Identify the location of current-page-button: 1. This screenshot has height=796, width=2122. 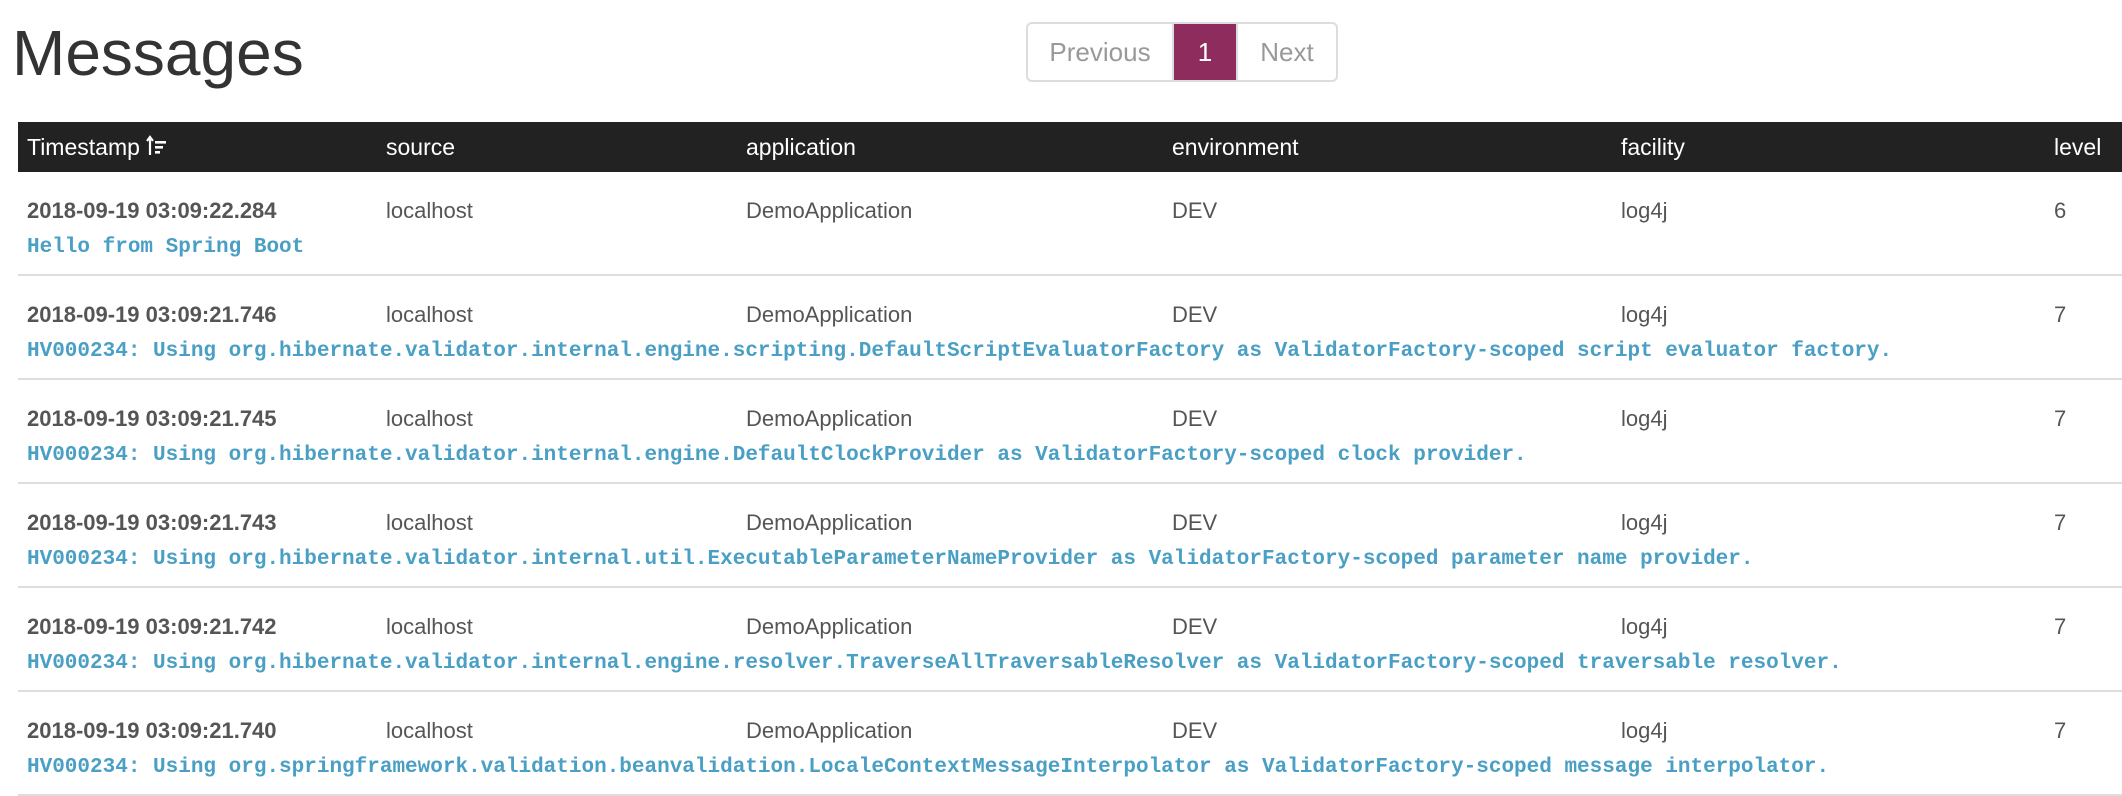
(1205, 52).